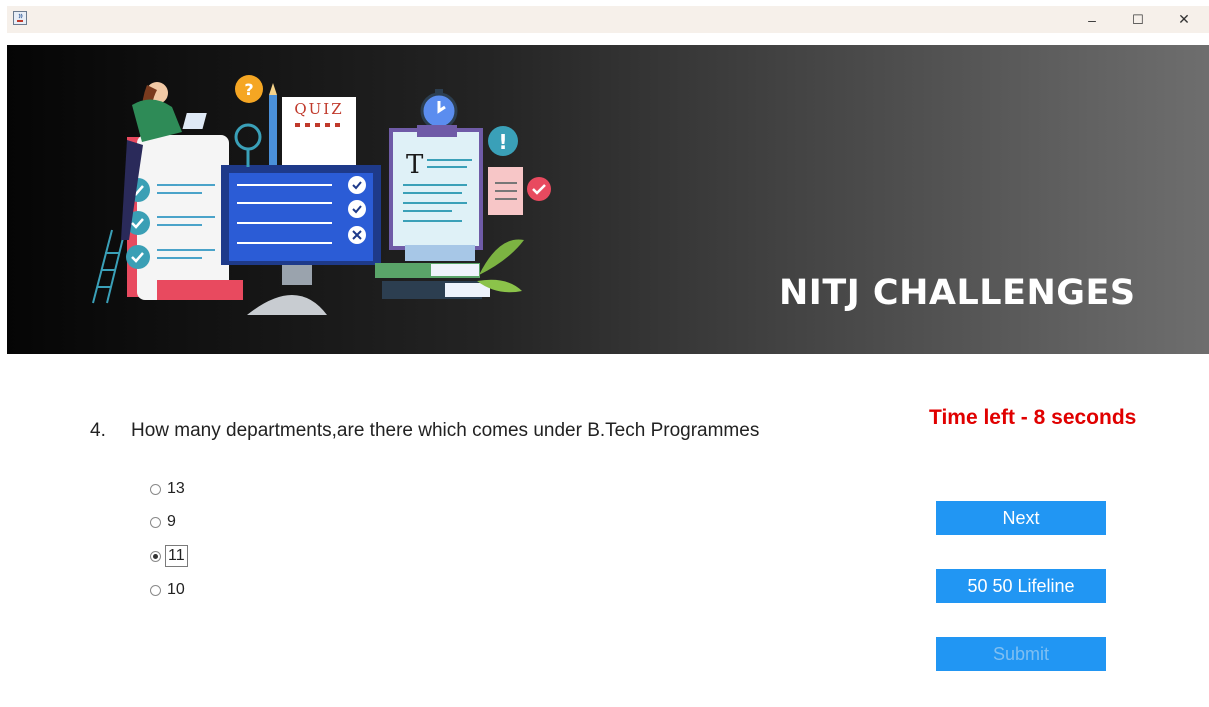 Image resolution: width=1209 pixels, height=707 pixels. I want to click on quiz-illustration: ? QUIZ T !, so click(321, 195).